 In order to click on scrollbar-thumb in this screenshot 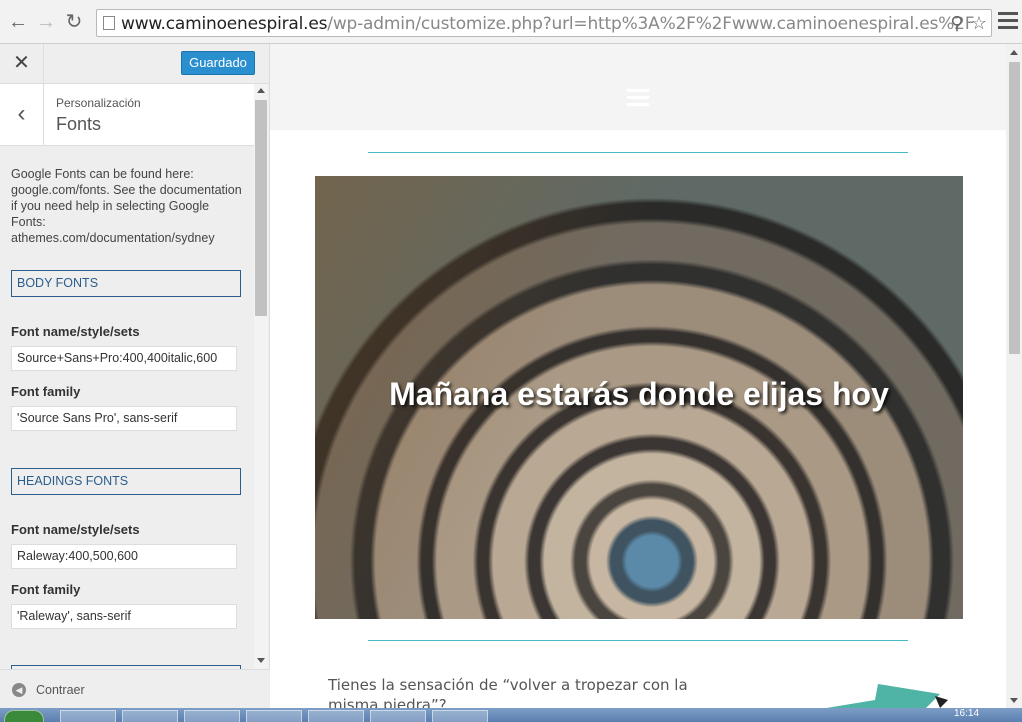, I will do `click(261, 208)`.